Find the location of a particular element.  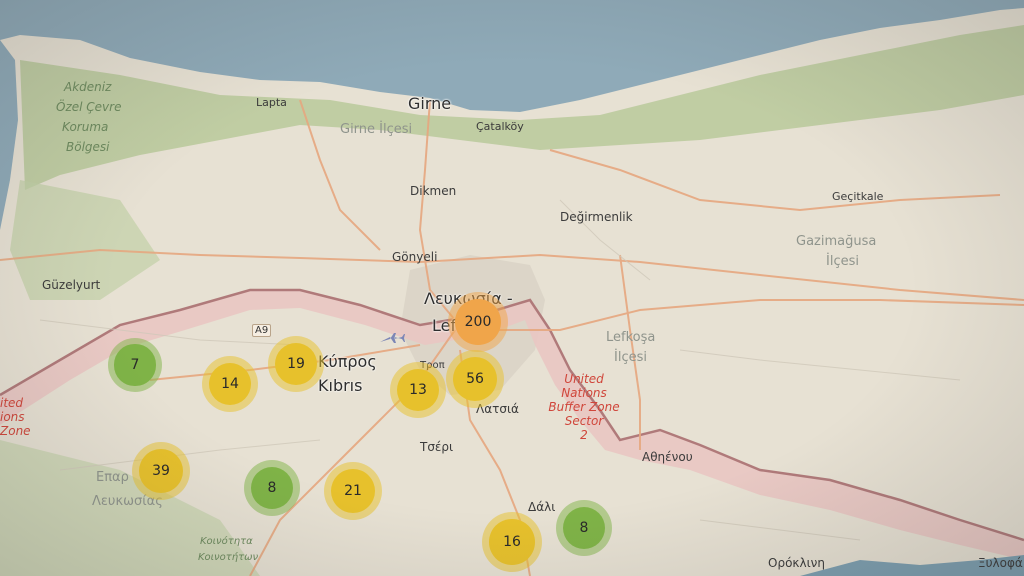

label-kibris-turkish: Kıbrıs is located at coordinates (340, 385).